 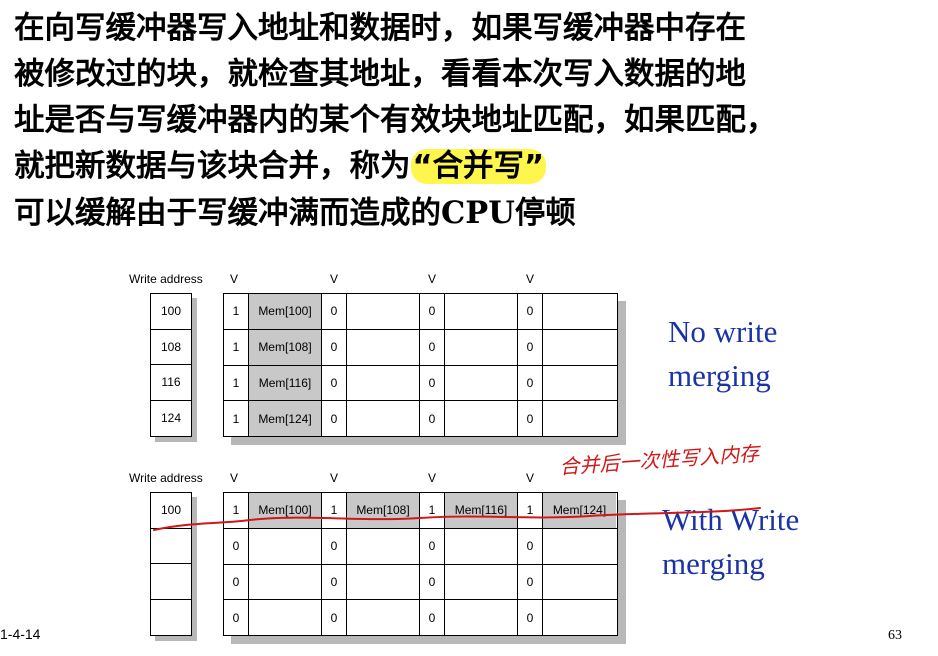 I want to click on handwritten-note: 合并后一次性写入内存, so click(x=661, y=460).